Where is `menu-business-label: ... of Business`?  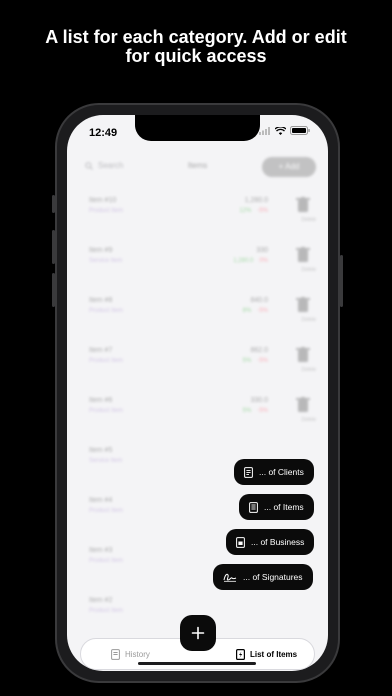 menu-business-label: ... of Business is located at coordinates (278, 542).